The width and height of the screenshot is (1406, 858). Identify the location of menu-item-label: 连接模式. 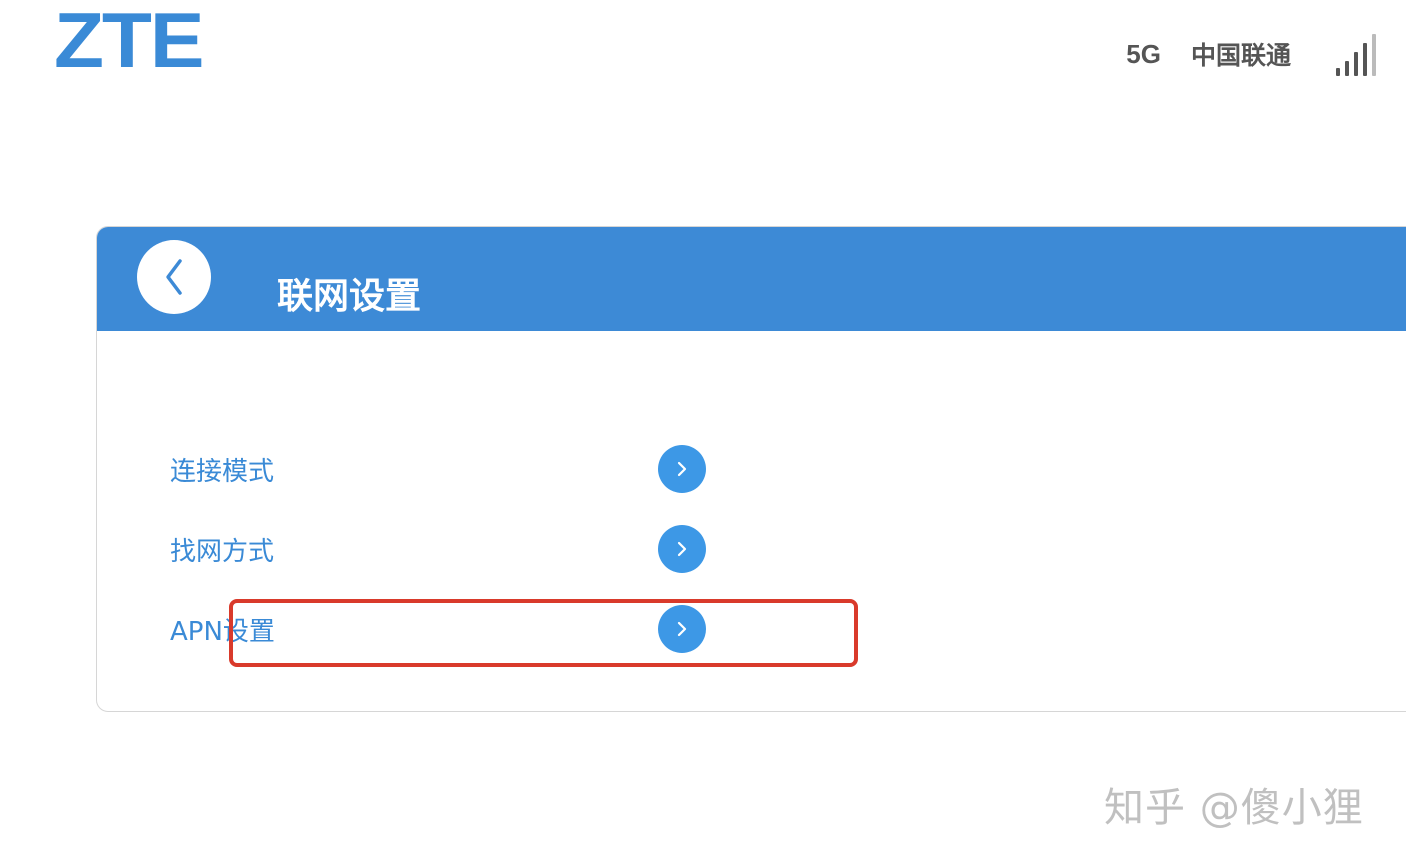
(222, 471).